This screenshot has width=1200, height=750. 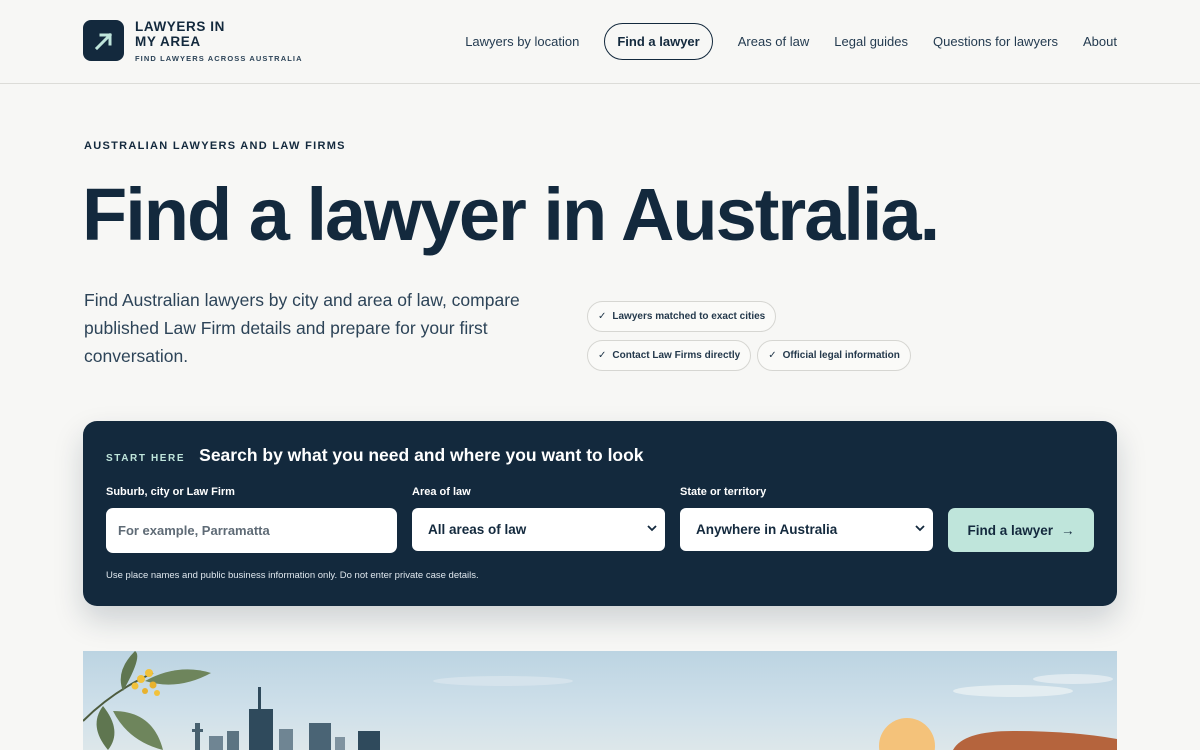 I want to click on feature-badge: ✓ Lawyers matched to exact cities, so click(x=682, y=316).